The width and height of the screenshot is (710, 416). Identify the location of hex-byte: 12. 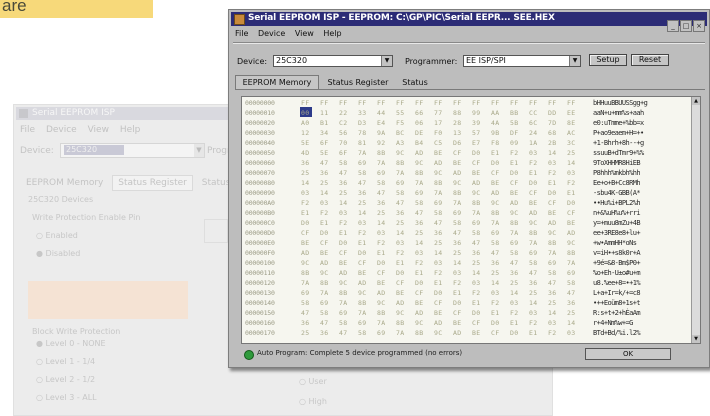
(310, 133).